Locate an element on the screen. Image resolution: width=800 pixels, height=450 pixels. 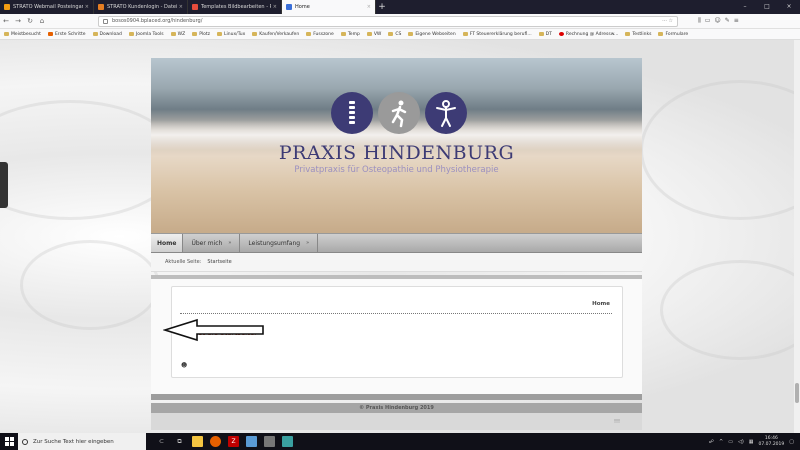
minimize-button: – is located at coordinates (745, 7).